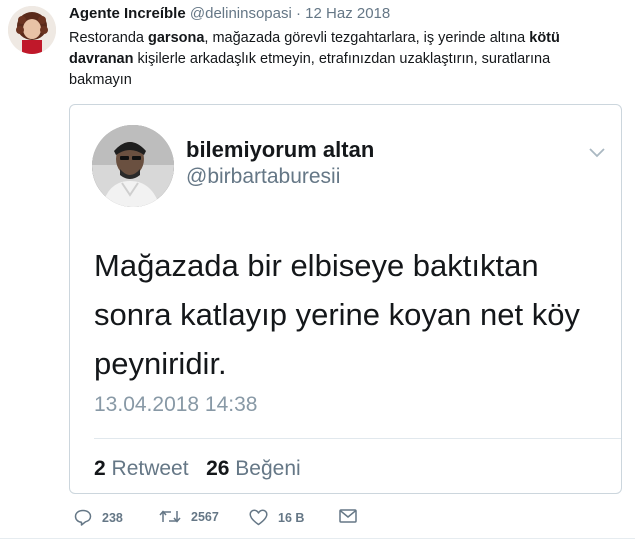 This screenshot has width=635, height=546. Describe the element at coordinates (108, 38) in the screenshot. I see `tweet-text-part: Restoranda` at that location.